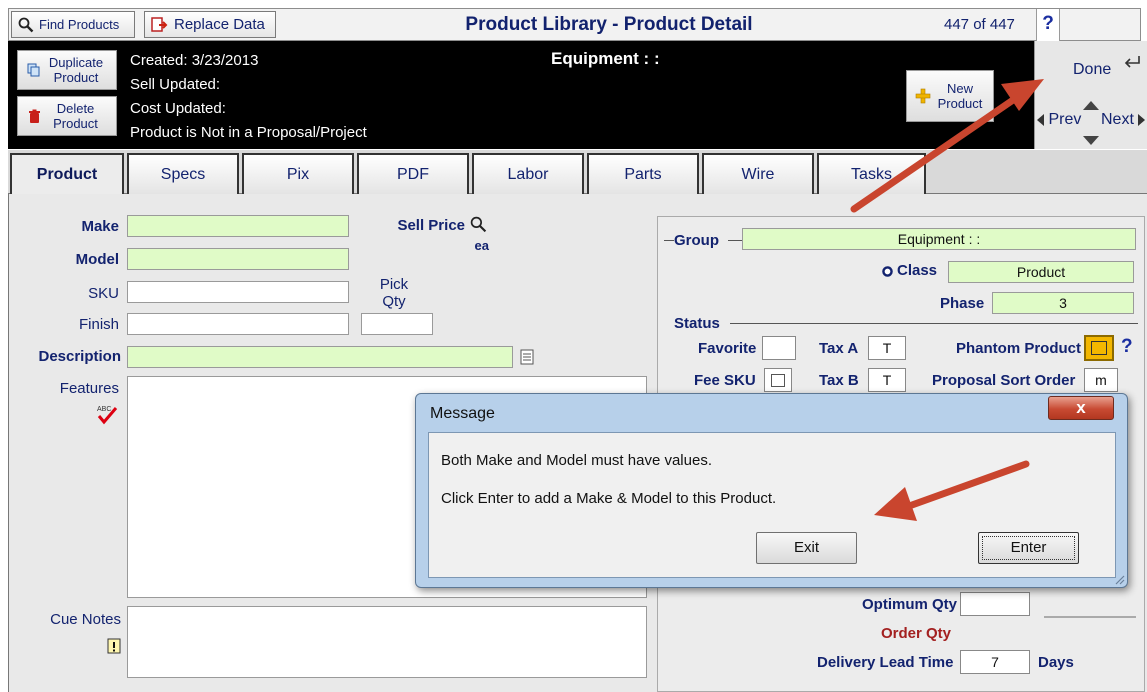  I want to click on arrow-to-done-icon, so click(947, 146).